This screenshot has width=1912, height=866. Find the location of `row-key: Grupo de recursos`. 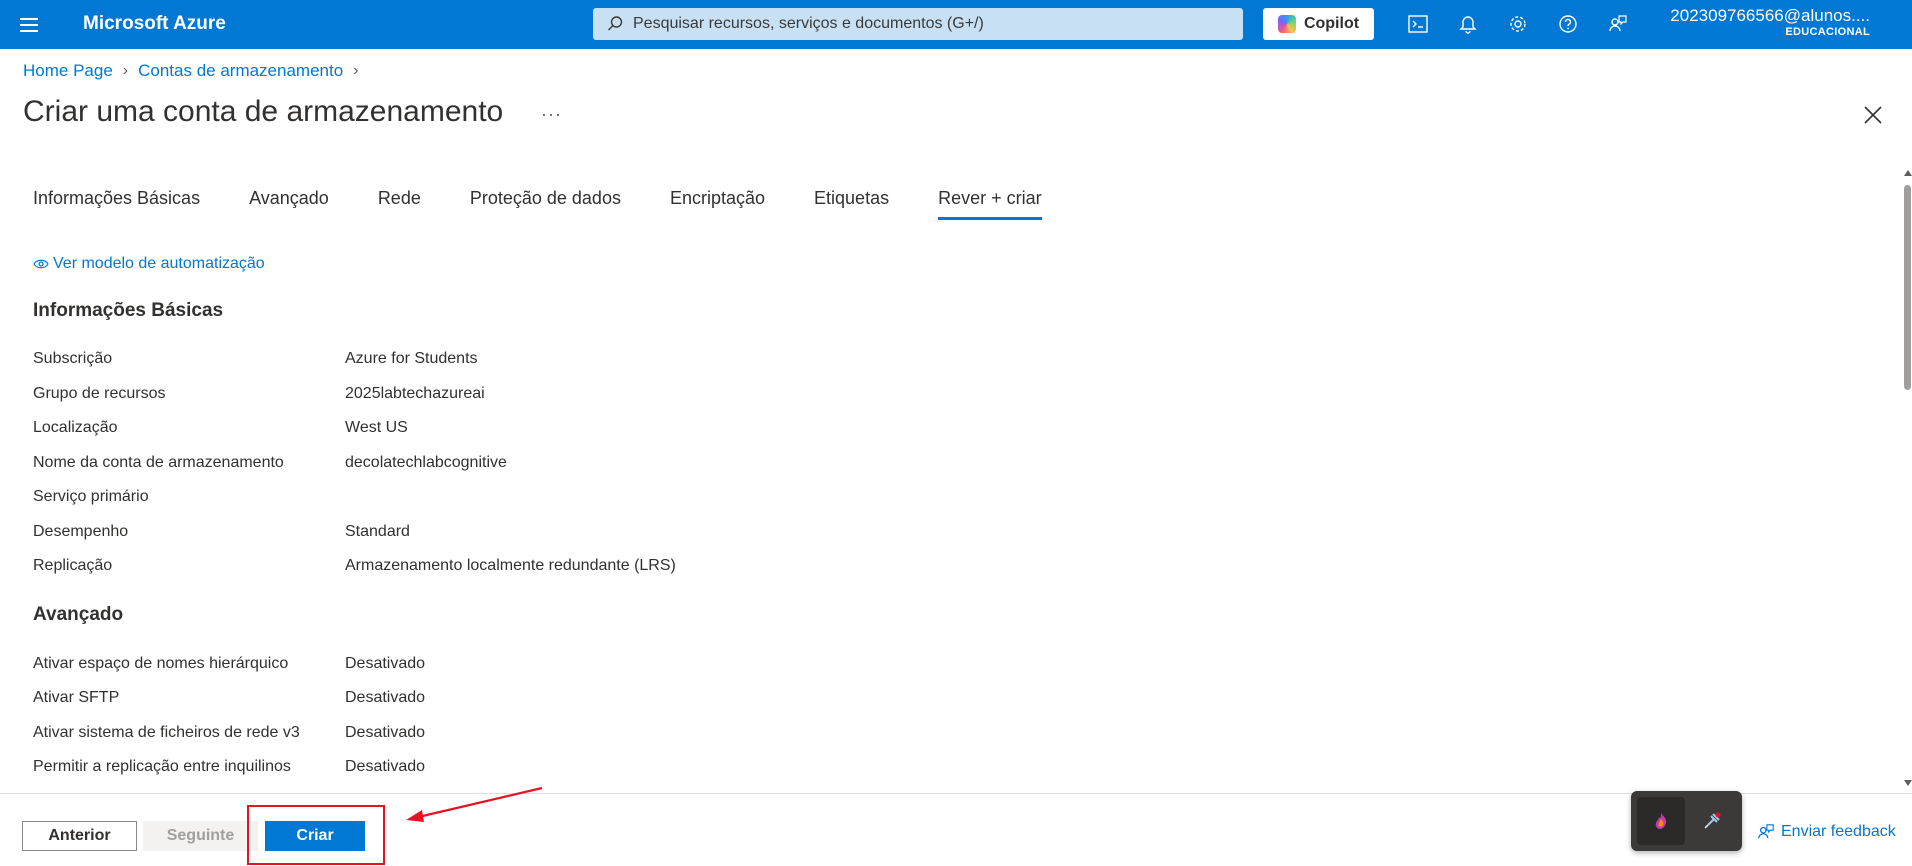

row-key: Grupo de recursos is located at coordinates (99, 393).